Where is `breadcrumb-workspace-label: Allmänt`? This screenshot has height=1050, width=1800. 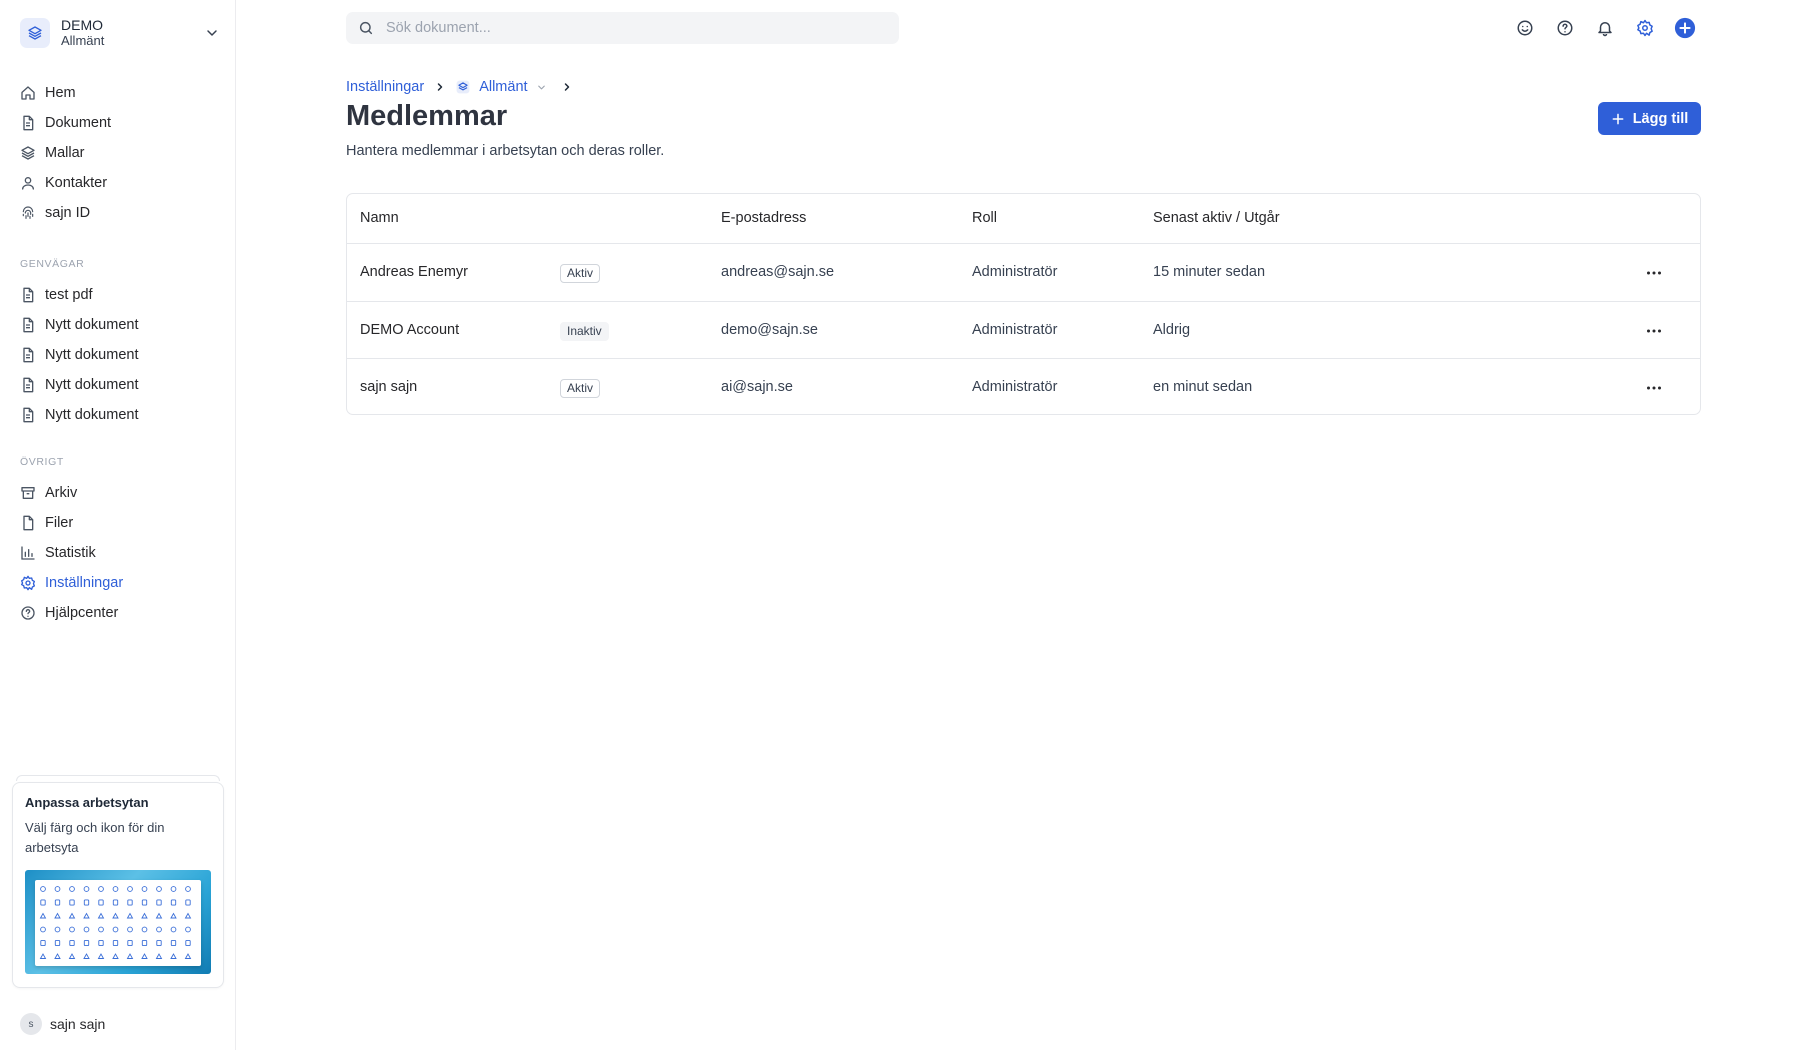
breadcrumb-workspace-label: Allmänt is located at coordinates (503, 87).